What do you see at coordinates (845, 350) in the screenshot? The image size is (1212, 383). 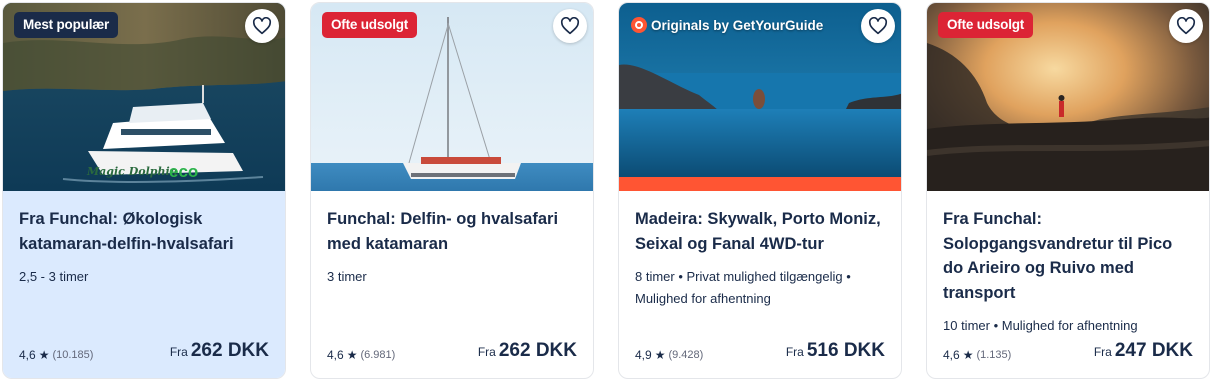 I see `price-amount: 516 DKK` at bounding box center [845, 350].